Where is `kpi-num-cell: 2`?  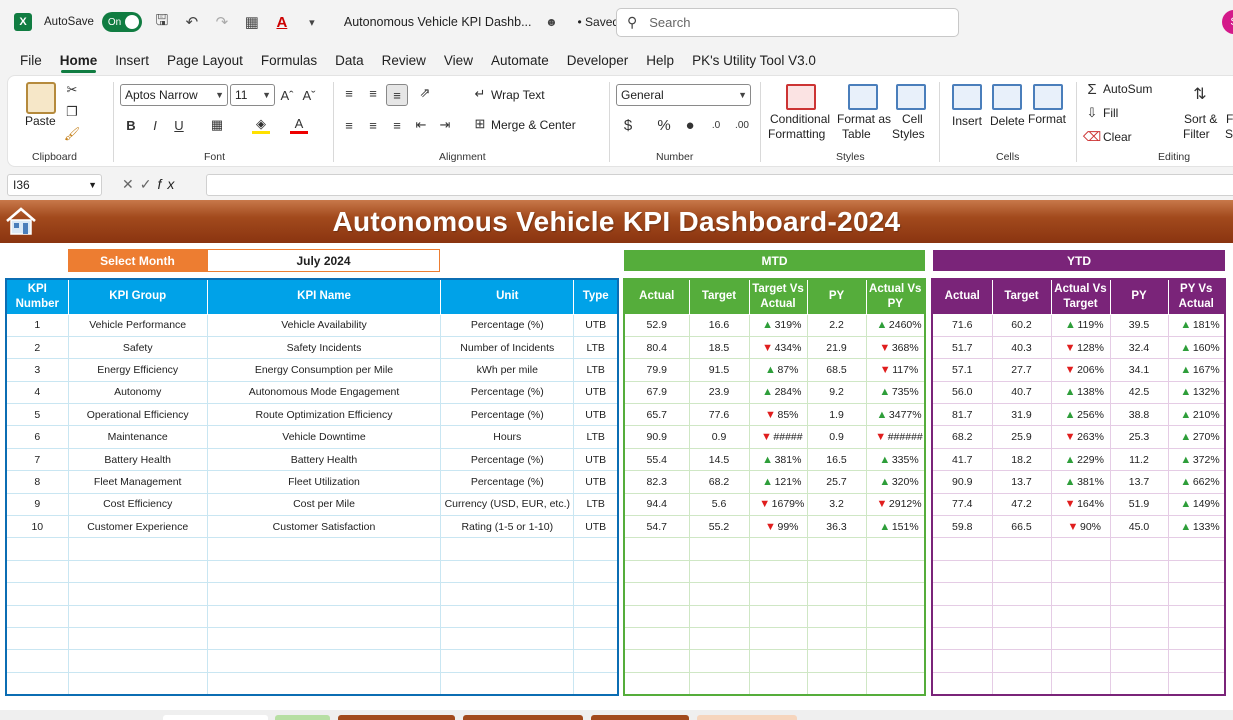 kpi-num-cell: 2 is located at coordinates (37, 348).